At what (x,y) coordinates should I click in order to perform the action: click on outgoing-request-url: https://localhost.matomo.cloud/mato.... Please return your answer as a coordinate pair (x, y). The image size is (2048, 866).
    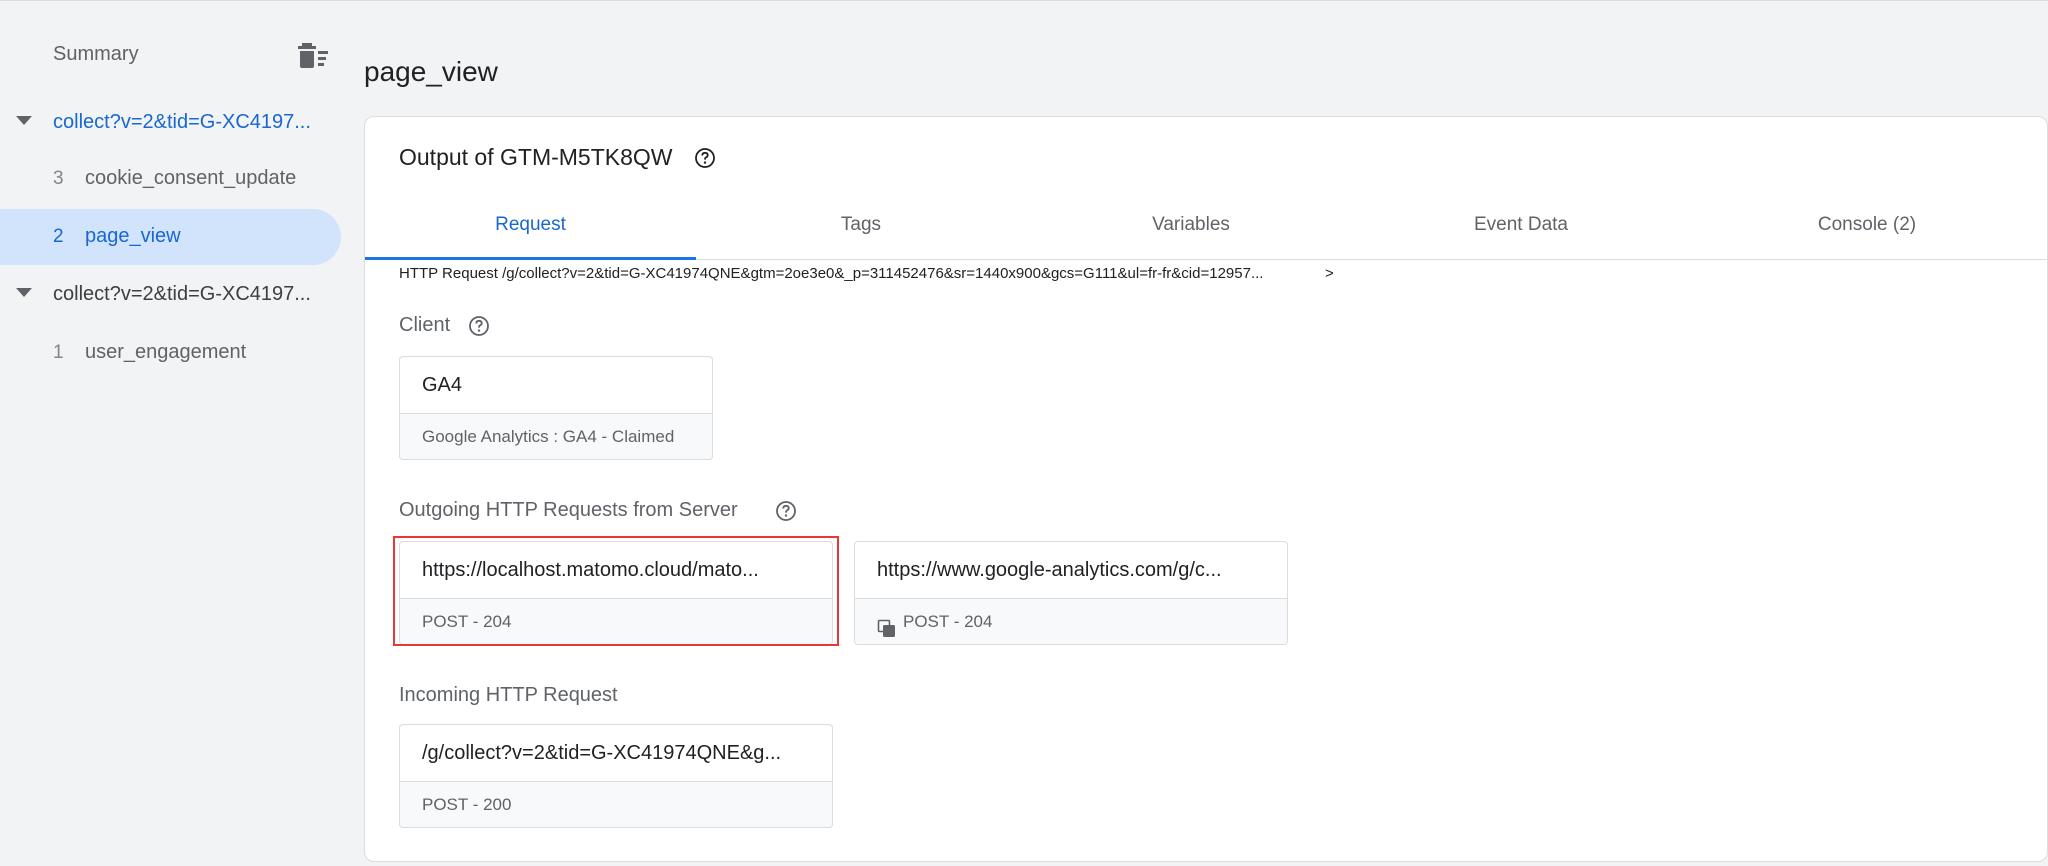
    Looking at the image, I should click on (616, 570).